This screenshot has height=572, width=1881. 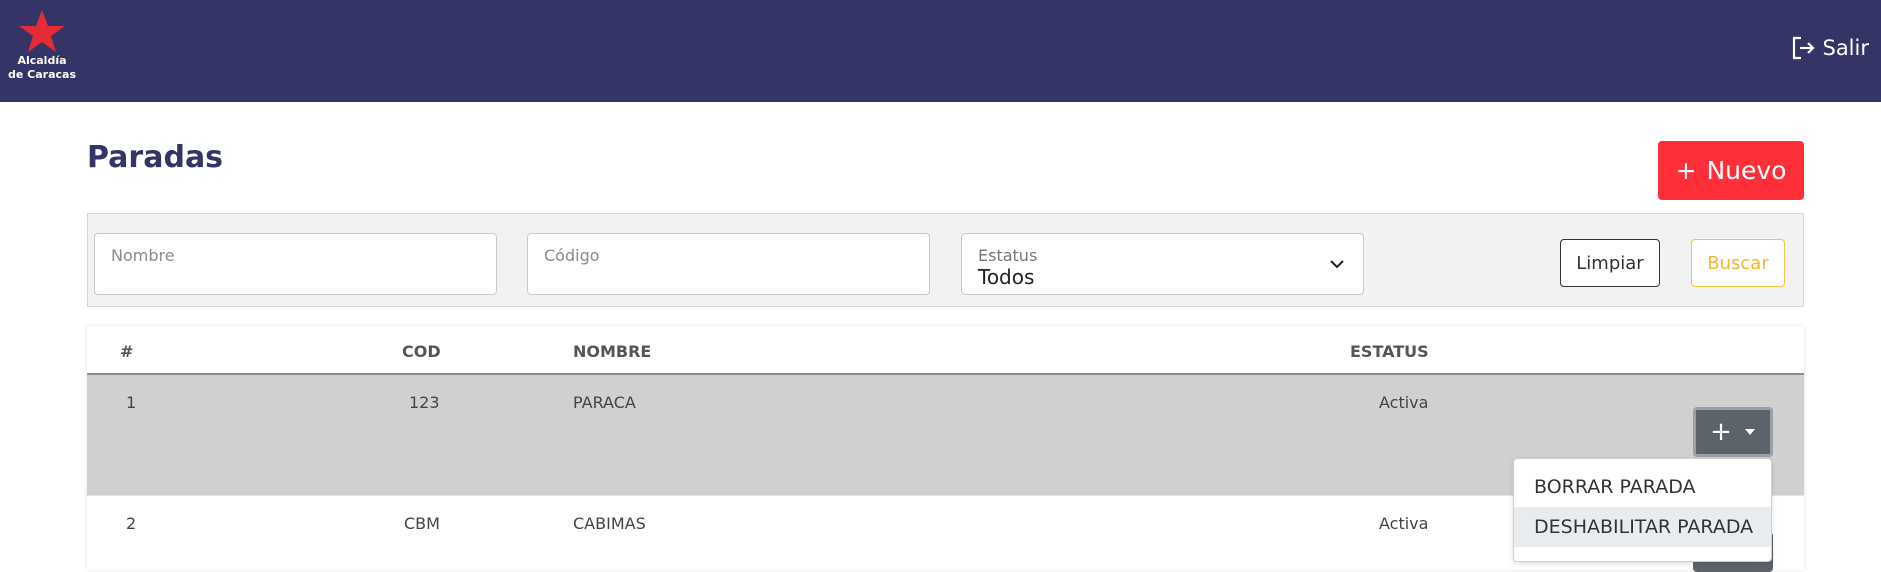 I want to click on table-header: # COD NOMBRE ESTATUS, so click(x=945, y=350).